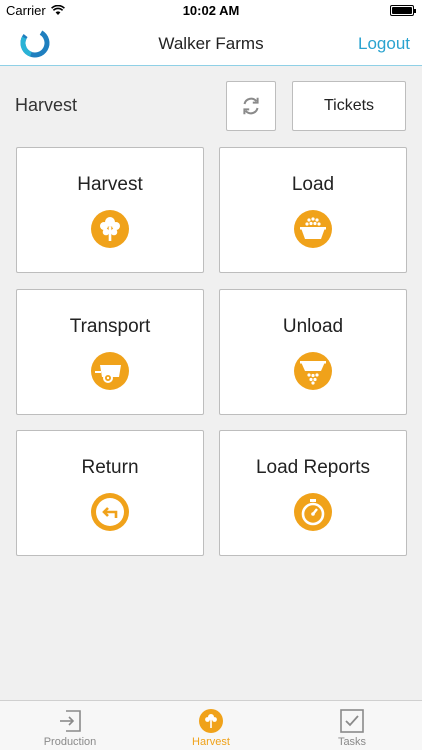 This screenshot has height=750, width=422. Describe the element at coordinates (313, 512) in the screenshot. I see `stopwatch-icon` at that location.